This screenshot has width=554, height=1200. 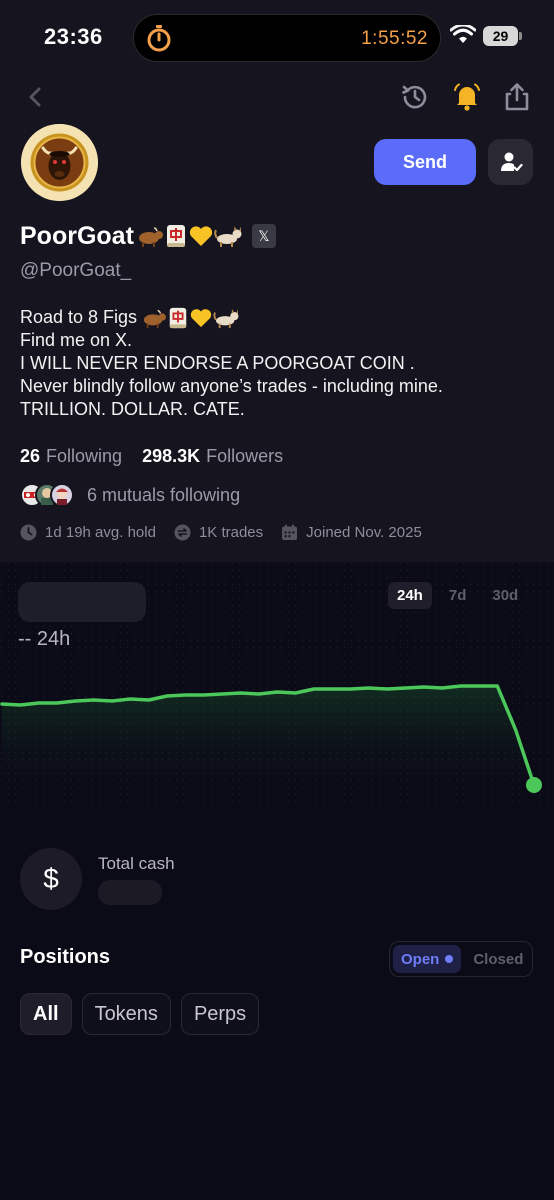 What do you see at coordinates (132, 409) in the screenshot?
I see `bio-line: TRILLION. DOLLAR. CATE.` at bounding box center [132, 409].